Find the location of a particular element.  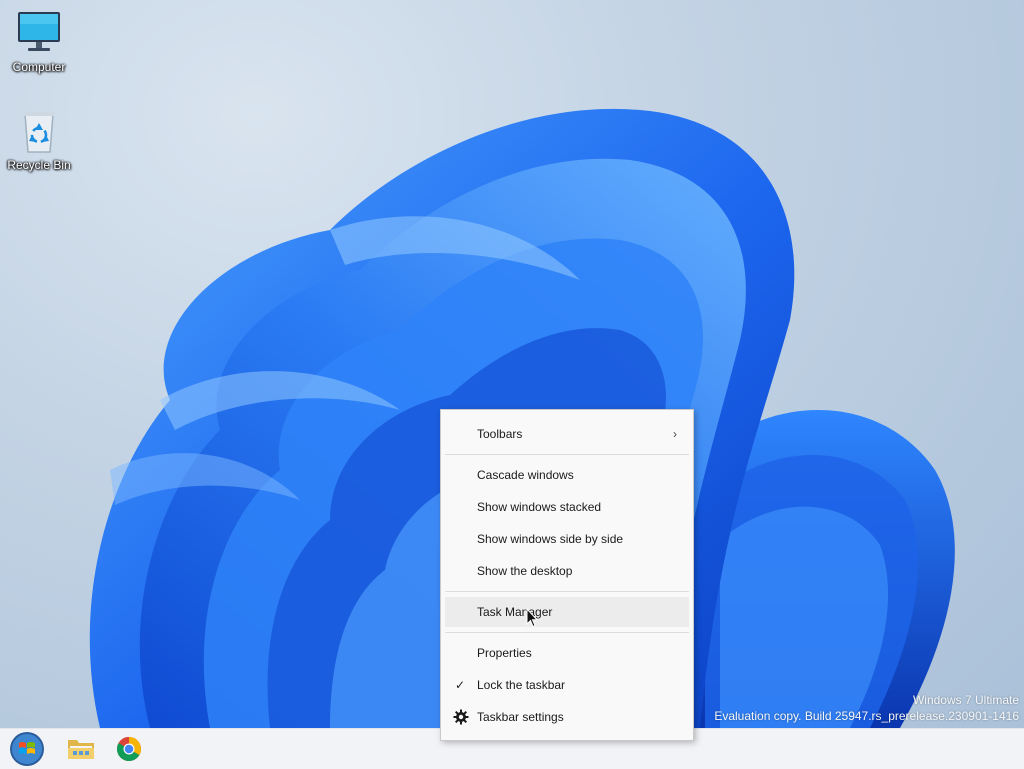

desktop-icon-label: Computer is located at coordinates (39, 67).